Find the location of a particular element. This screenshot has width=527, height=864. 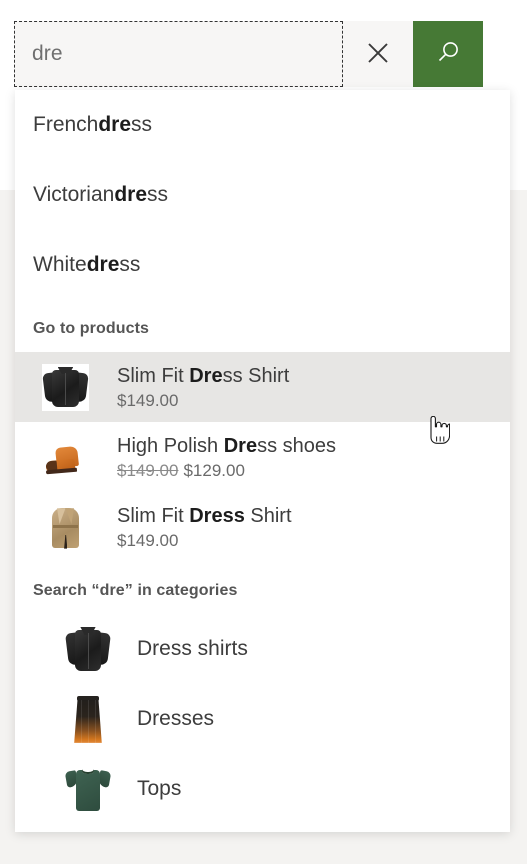

products-section-header: Go to products is located at coordinates (91, 328).